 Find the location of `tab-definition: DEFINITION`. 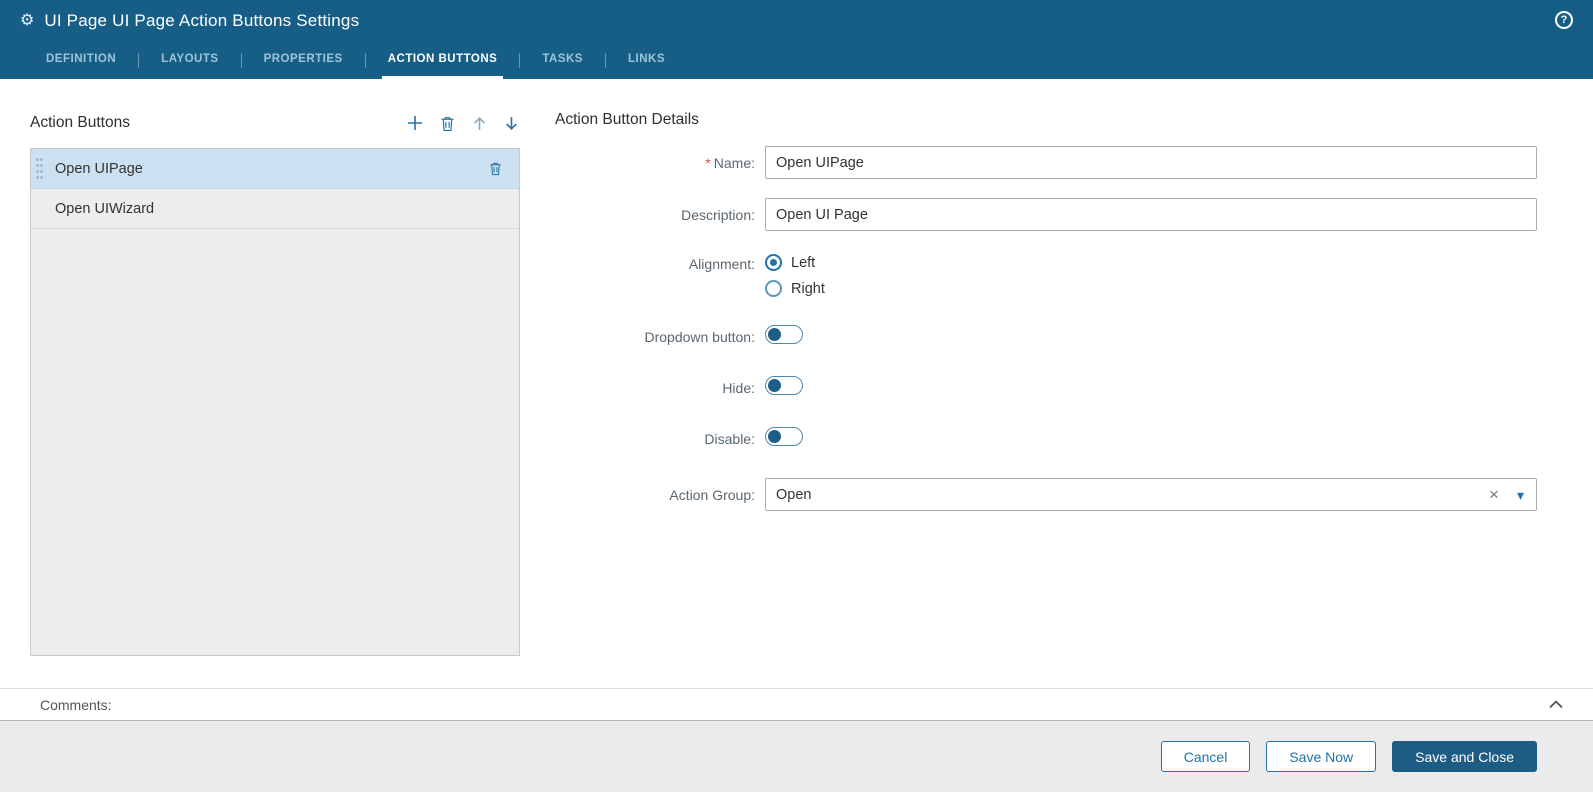

tab-definition: DEFINITION is located at coordinates (81, 60).